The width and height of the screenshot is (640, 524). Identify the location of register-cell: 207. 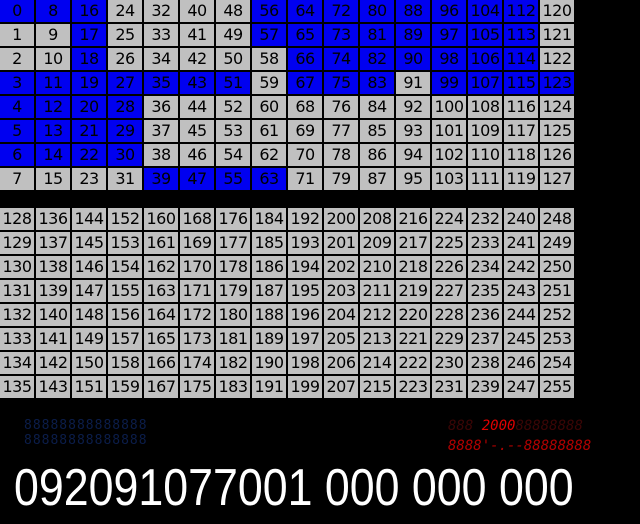
(342, 388).